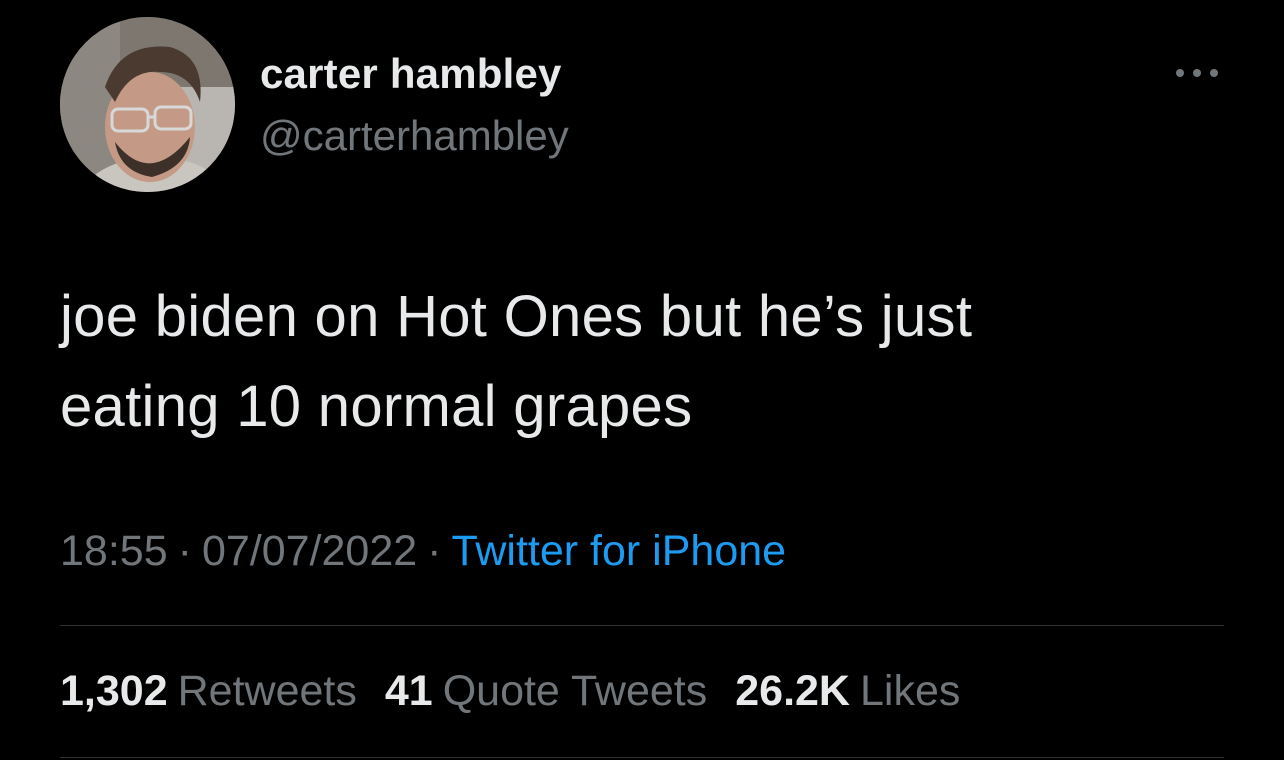 Image resolution: width=1284 pixels, height=760 pixels. Describe the element at coordinates (618, 551) in the screenshot. I see `tweet-source-link: Twitter for iPhone` at that location.